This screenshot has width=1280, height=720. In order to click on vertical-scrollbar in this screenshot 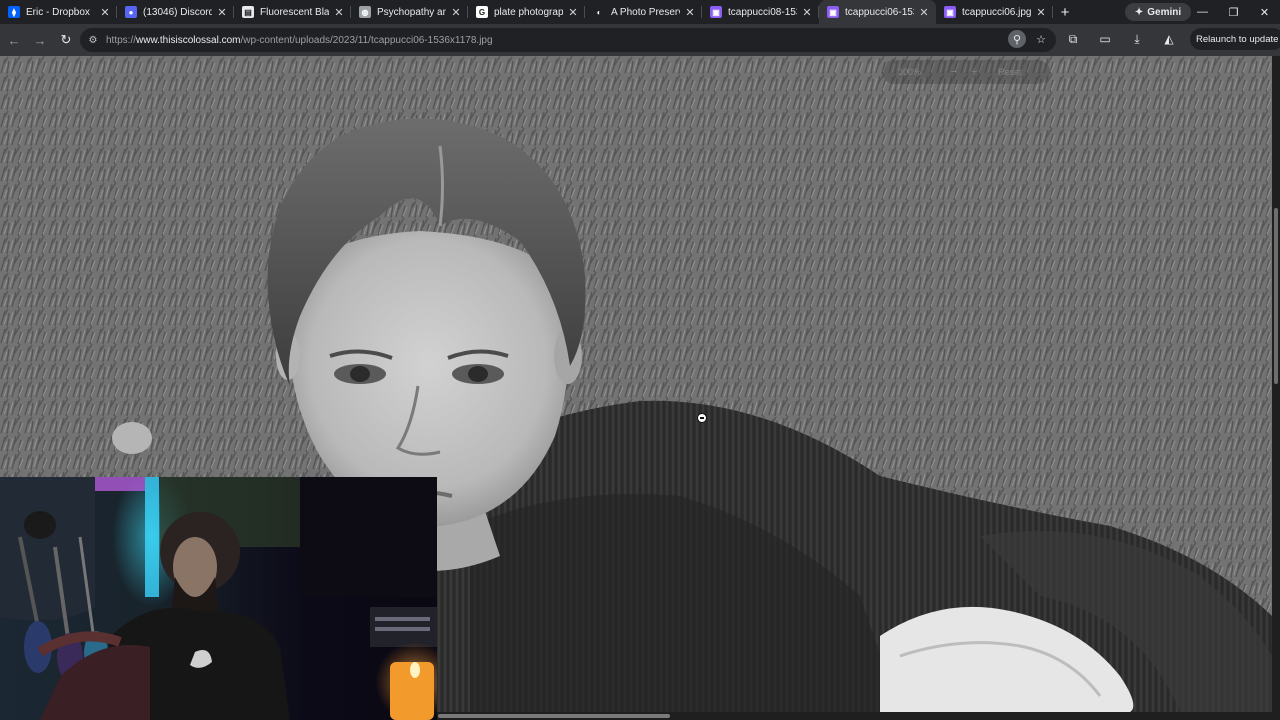, I will do `click(1276, 384)`.